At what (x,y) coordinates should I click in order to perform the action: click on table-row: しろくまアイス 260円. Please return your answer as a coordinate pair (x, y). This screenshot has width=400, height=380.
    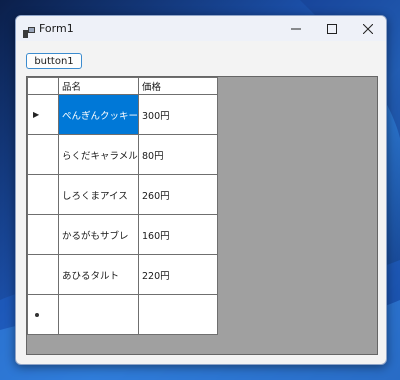
    Looking at the image, I should click on (123, 194).